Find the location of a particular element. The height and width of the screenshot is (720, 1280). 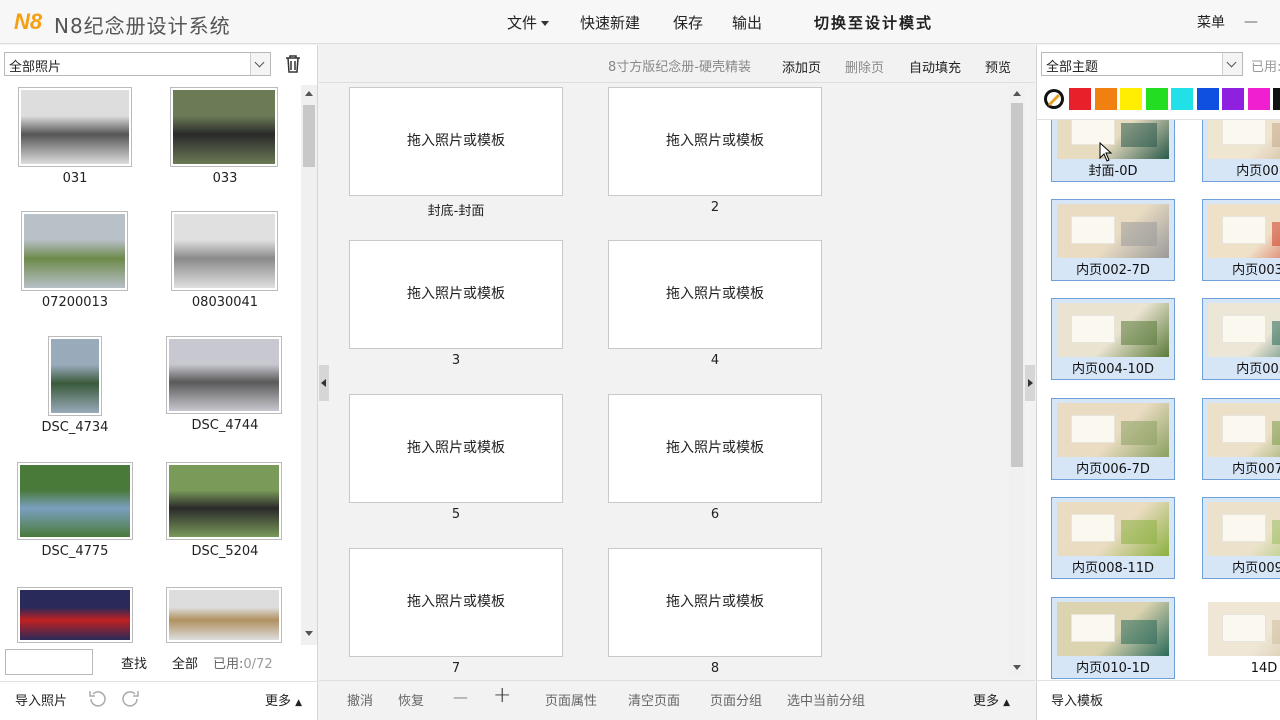

photo-item: 08030041 is located at coordinates (225, 271).